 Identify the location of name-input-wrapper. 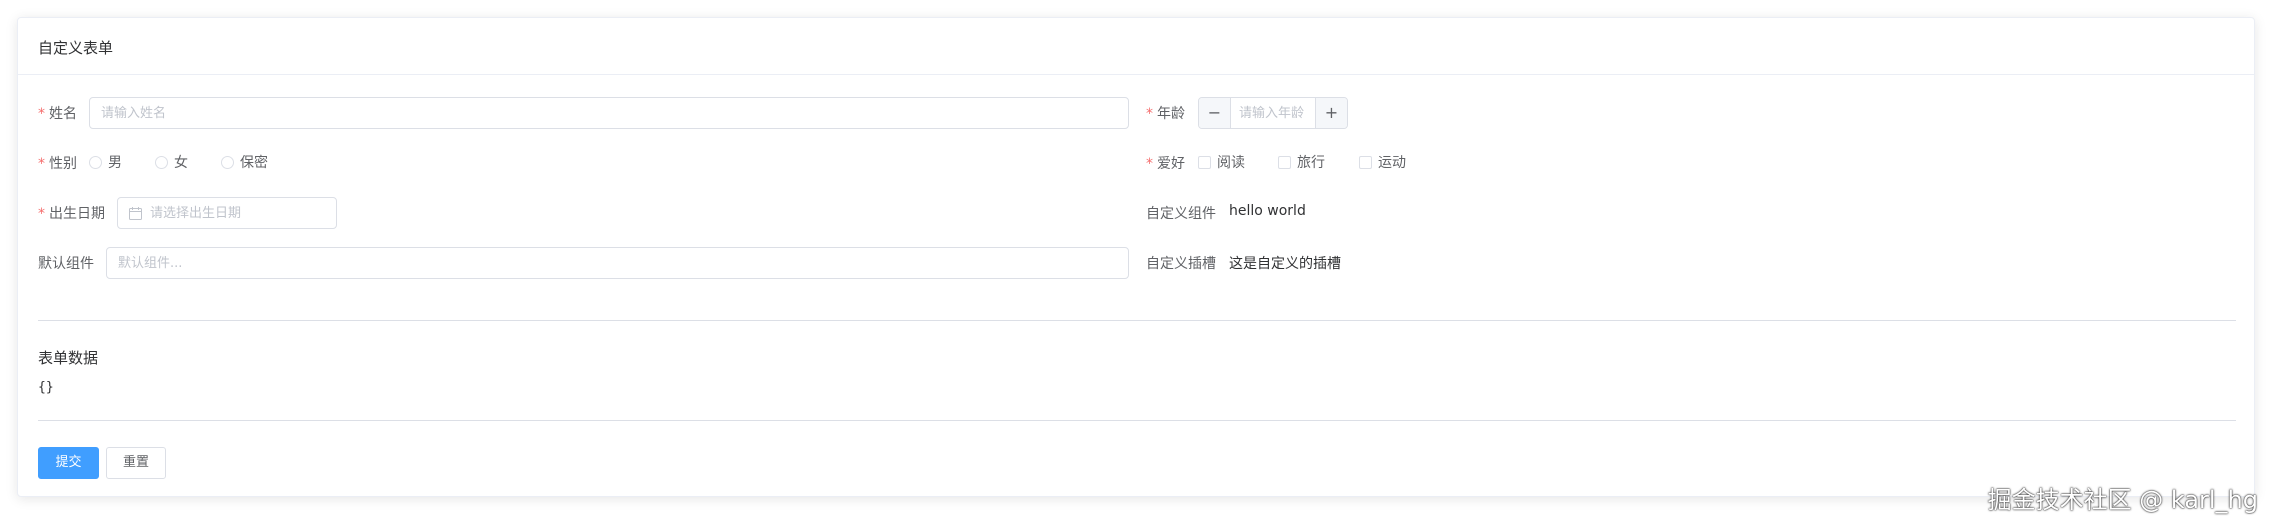
(609, 113).